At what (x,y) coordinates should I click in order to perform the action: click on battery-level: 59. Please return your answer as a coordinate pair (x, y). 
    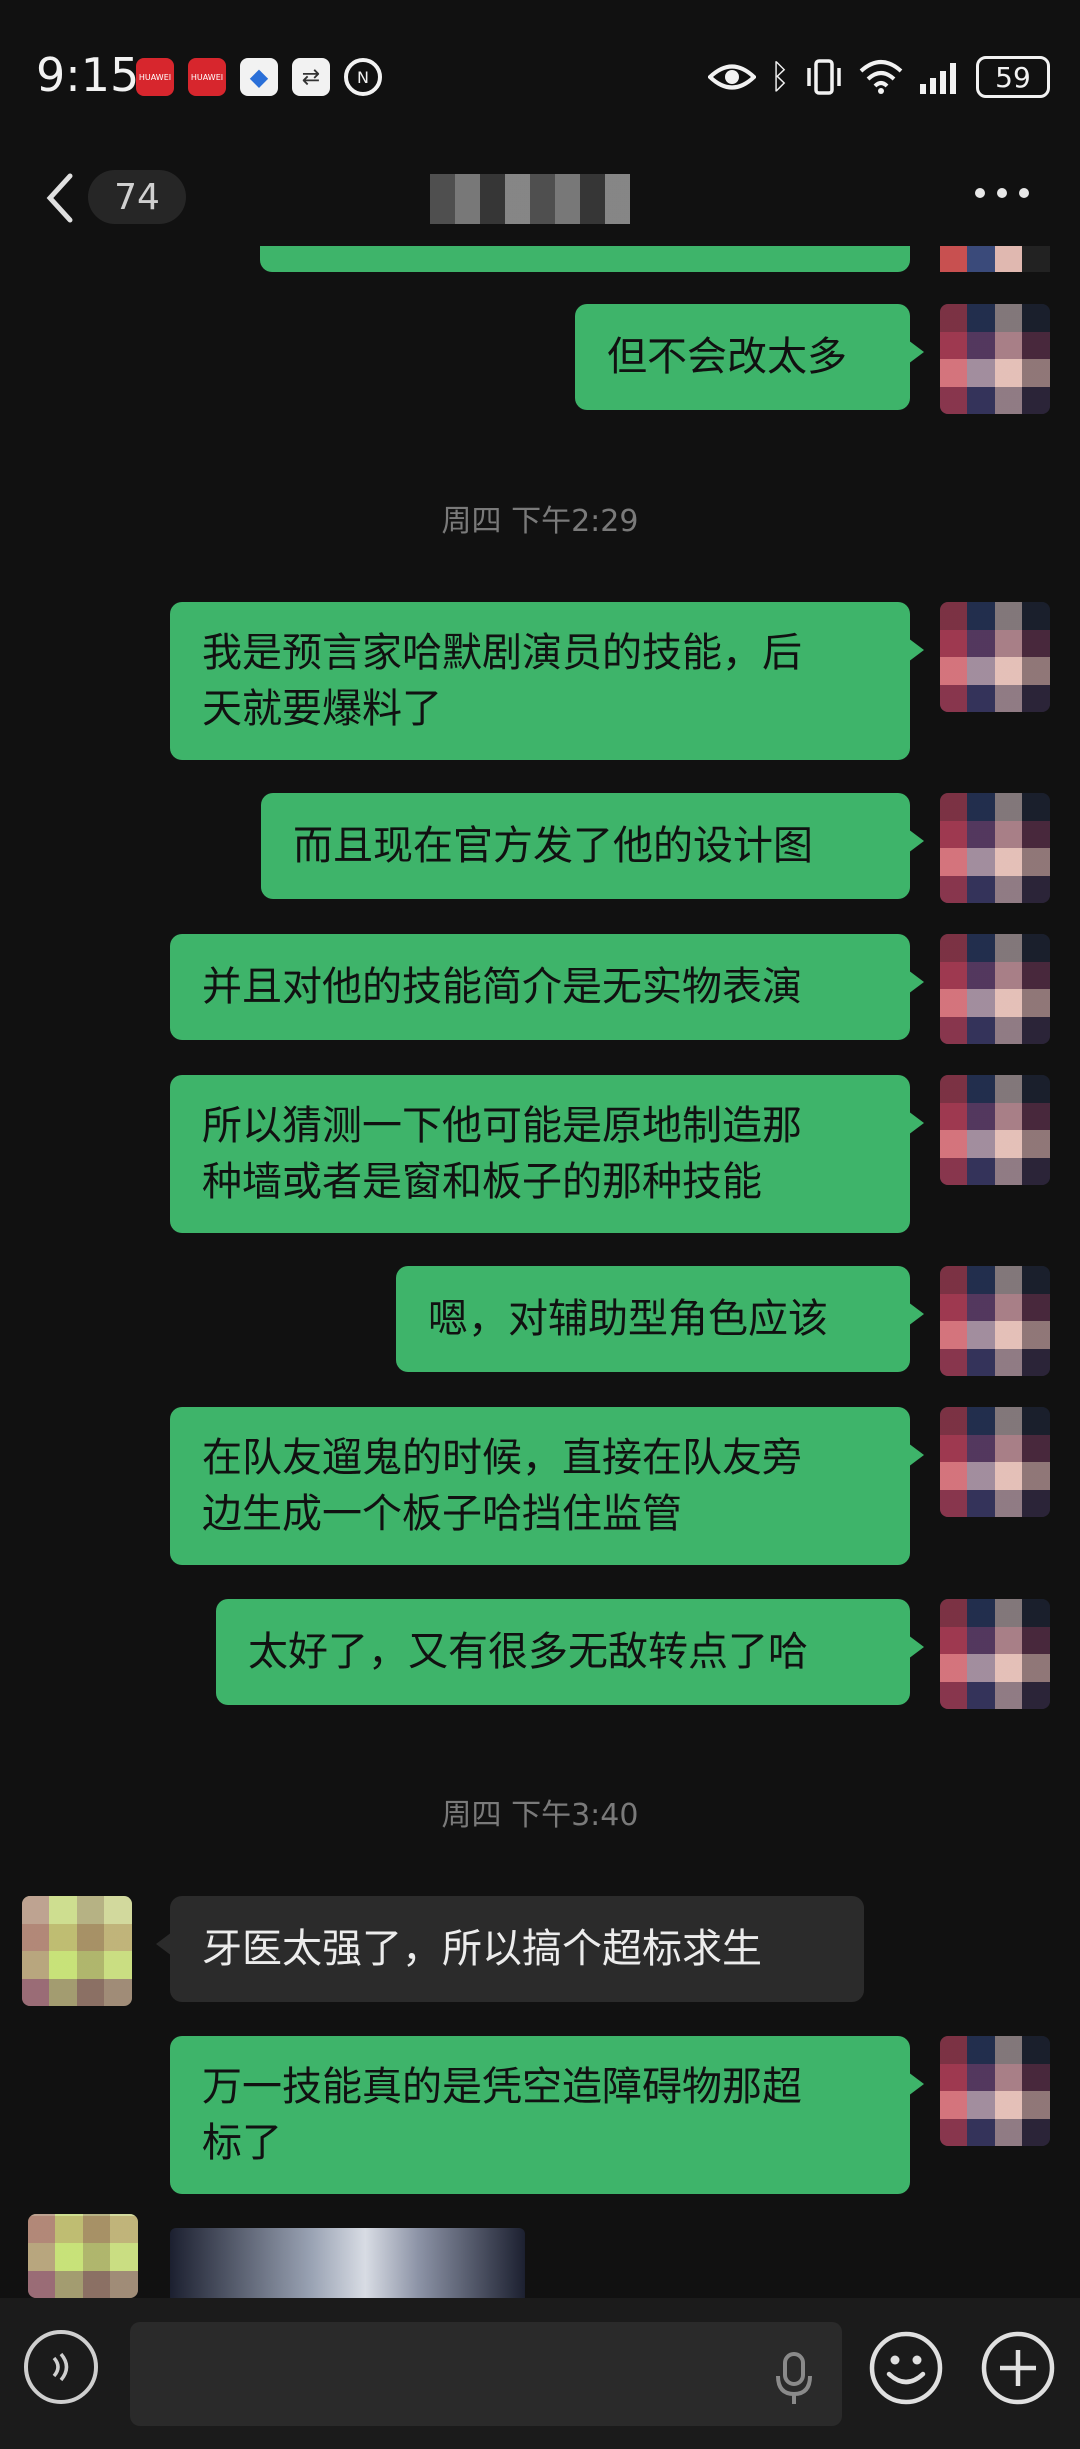
    Looking at the image, I should click on (1013, 77).